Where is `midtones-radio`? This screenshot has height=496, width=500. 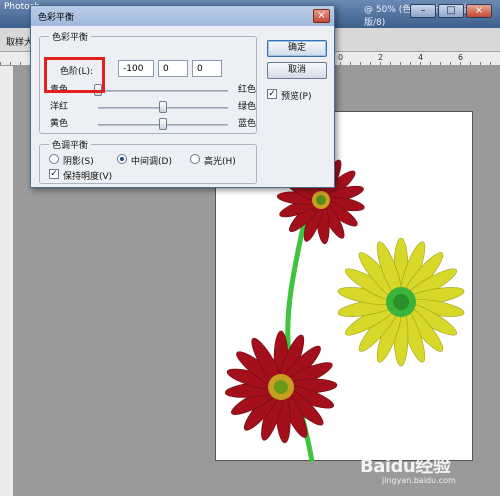 midtones-radio is located at coordinates (122, 159).